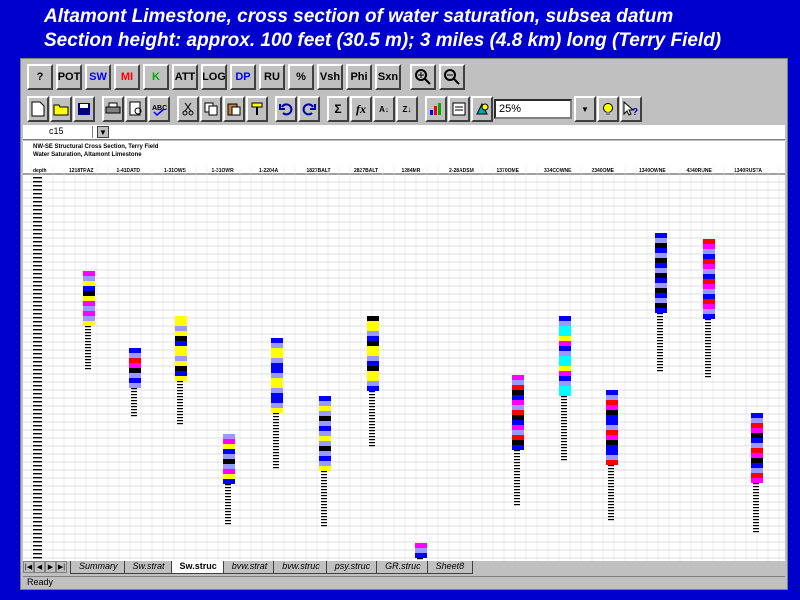 Image resolution: width=800 pixels, height=600 pixels. What do you see at coordinates (272, 77) in the screenshot?
I see `ru-button: RU` at bounding box center [272, 77].